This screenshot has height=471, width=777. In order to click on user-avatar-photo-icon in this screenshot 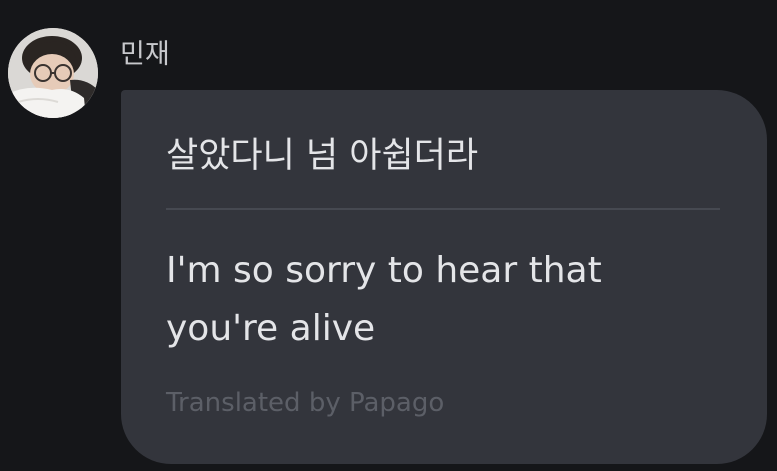, I will do `click(53, 73)`.